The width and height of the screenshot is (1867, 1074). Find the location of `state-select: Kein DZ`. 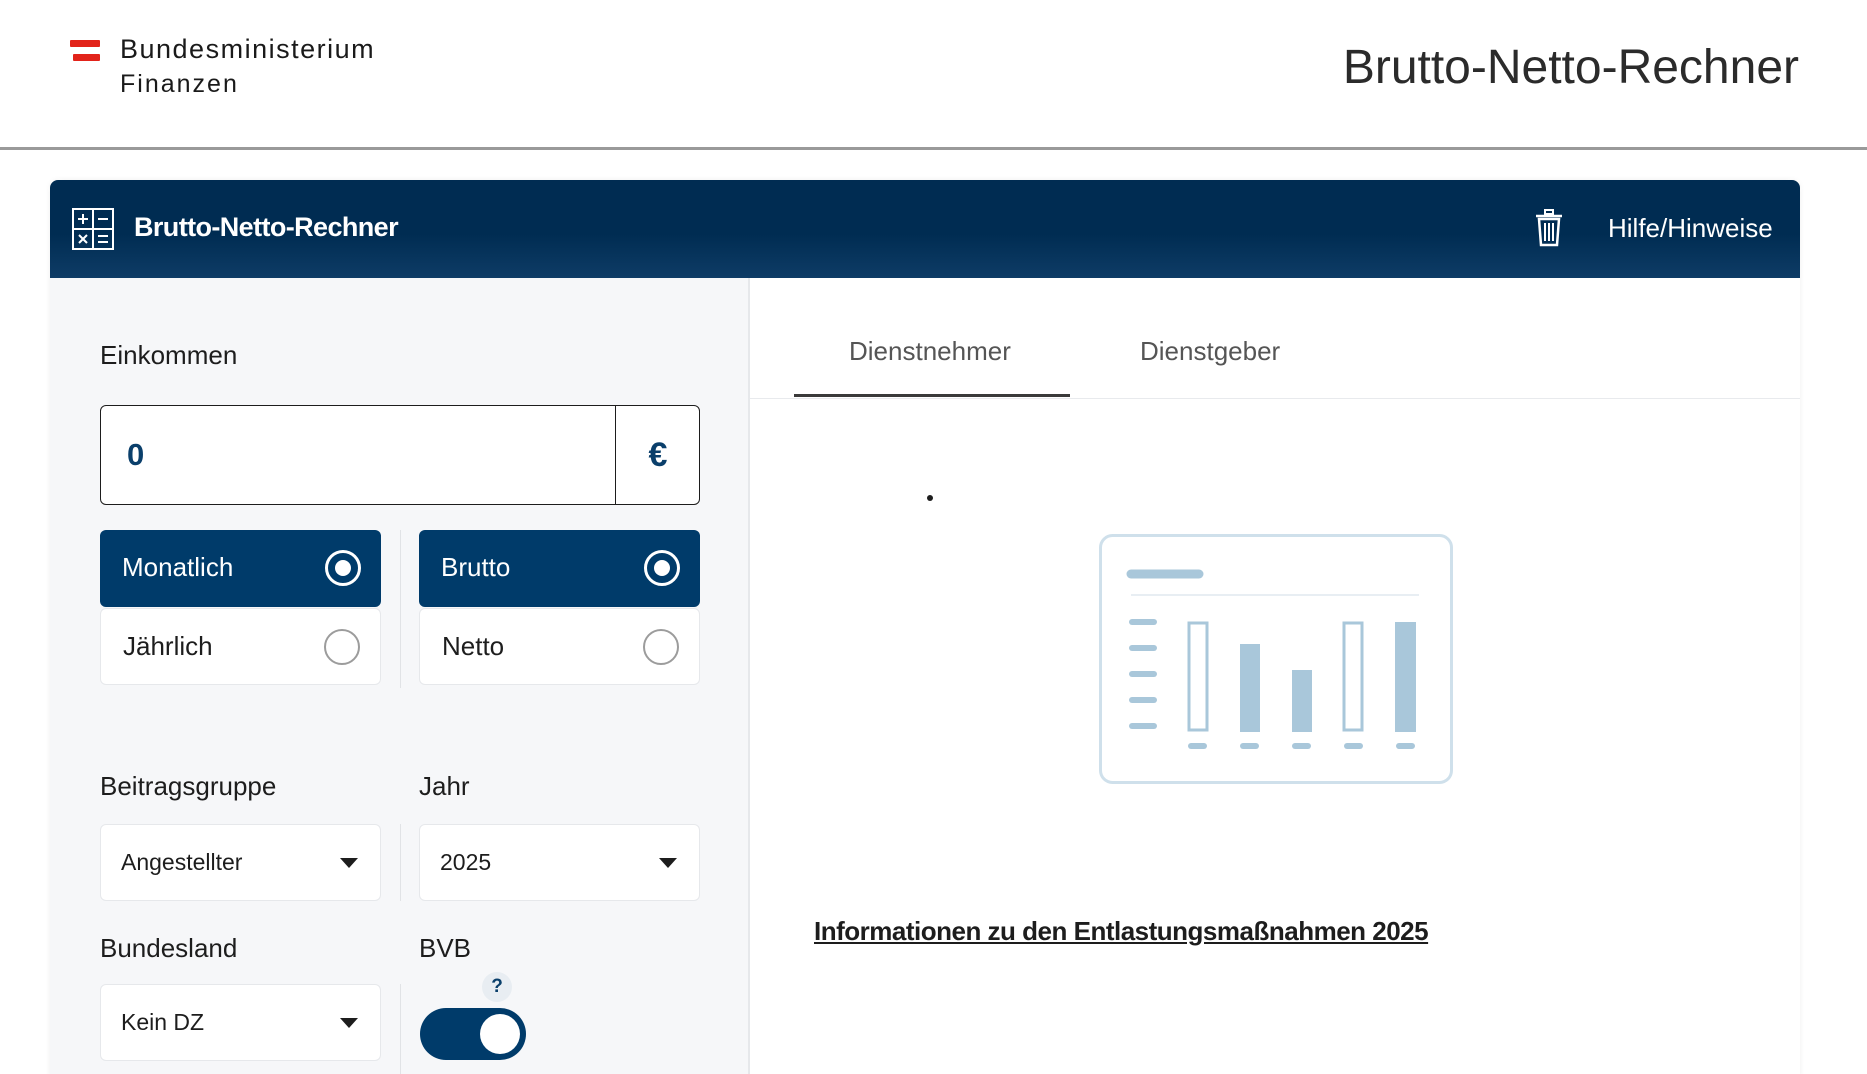

state-select: Kein DZ is located at coordinates (240, 1022).